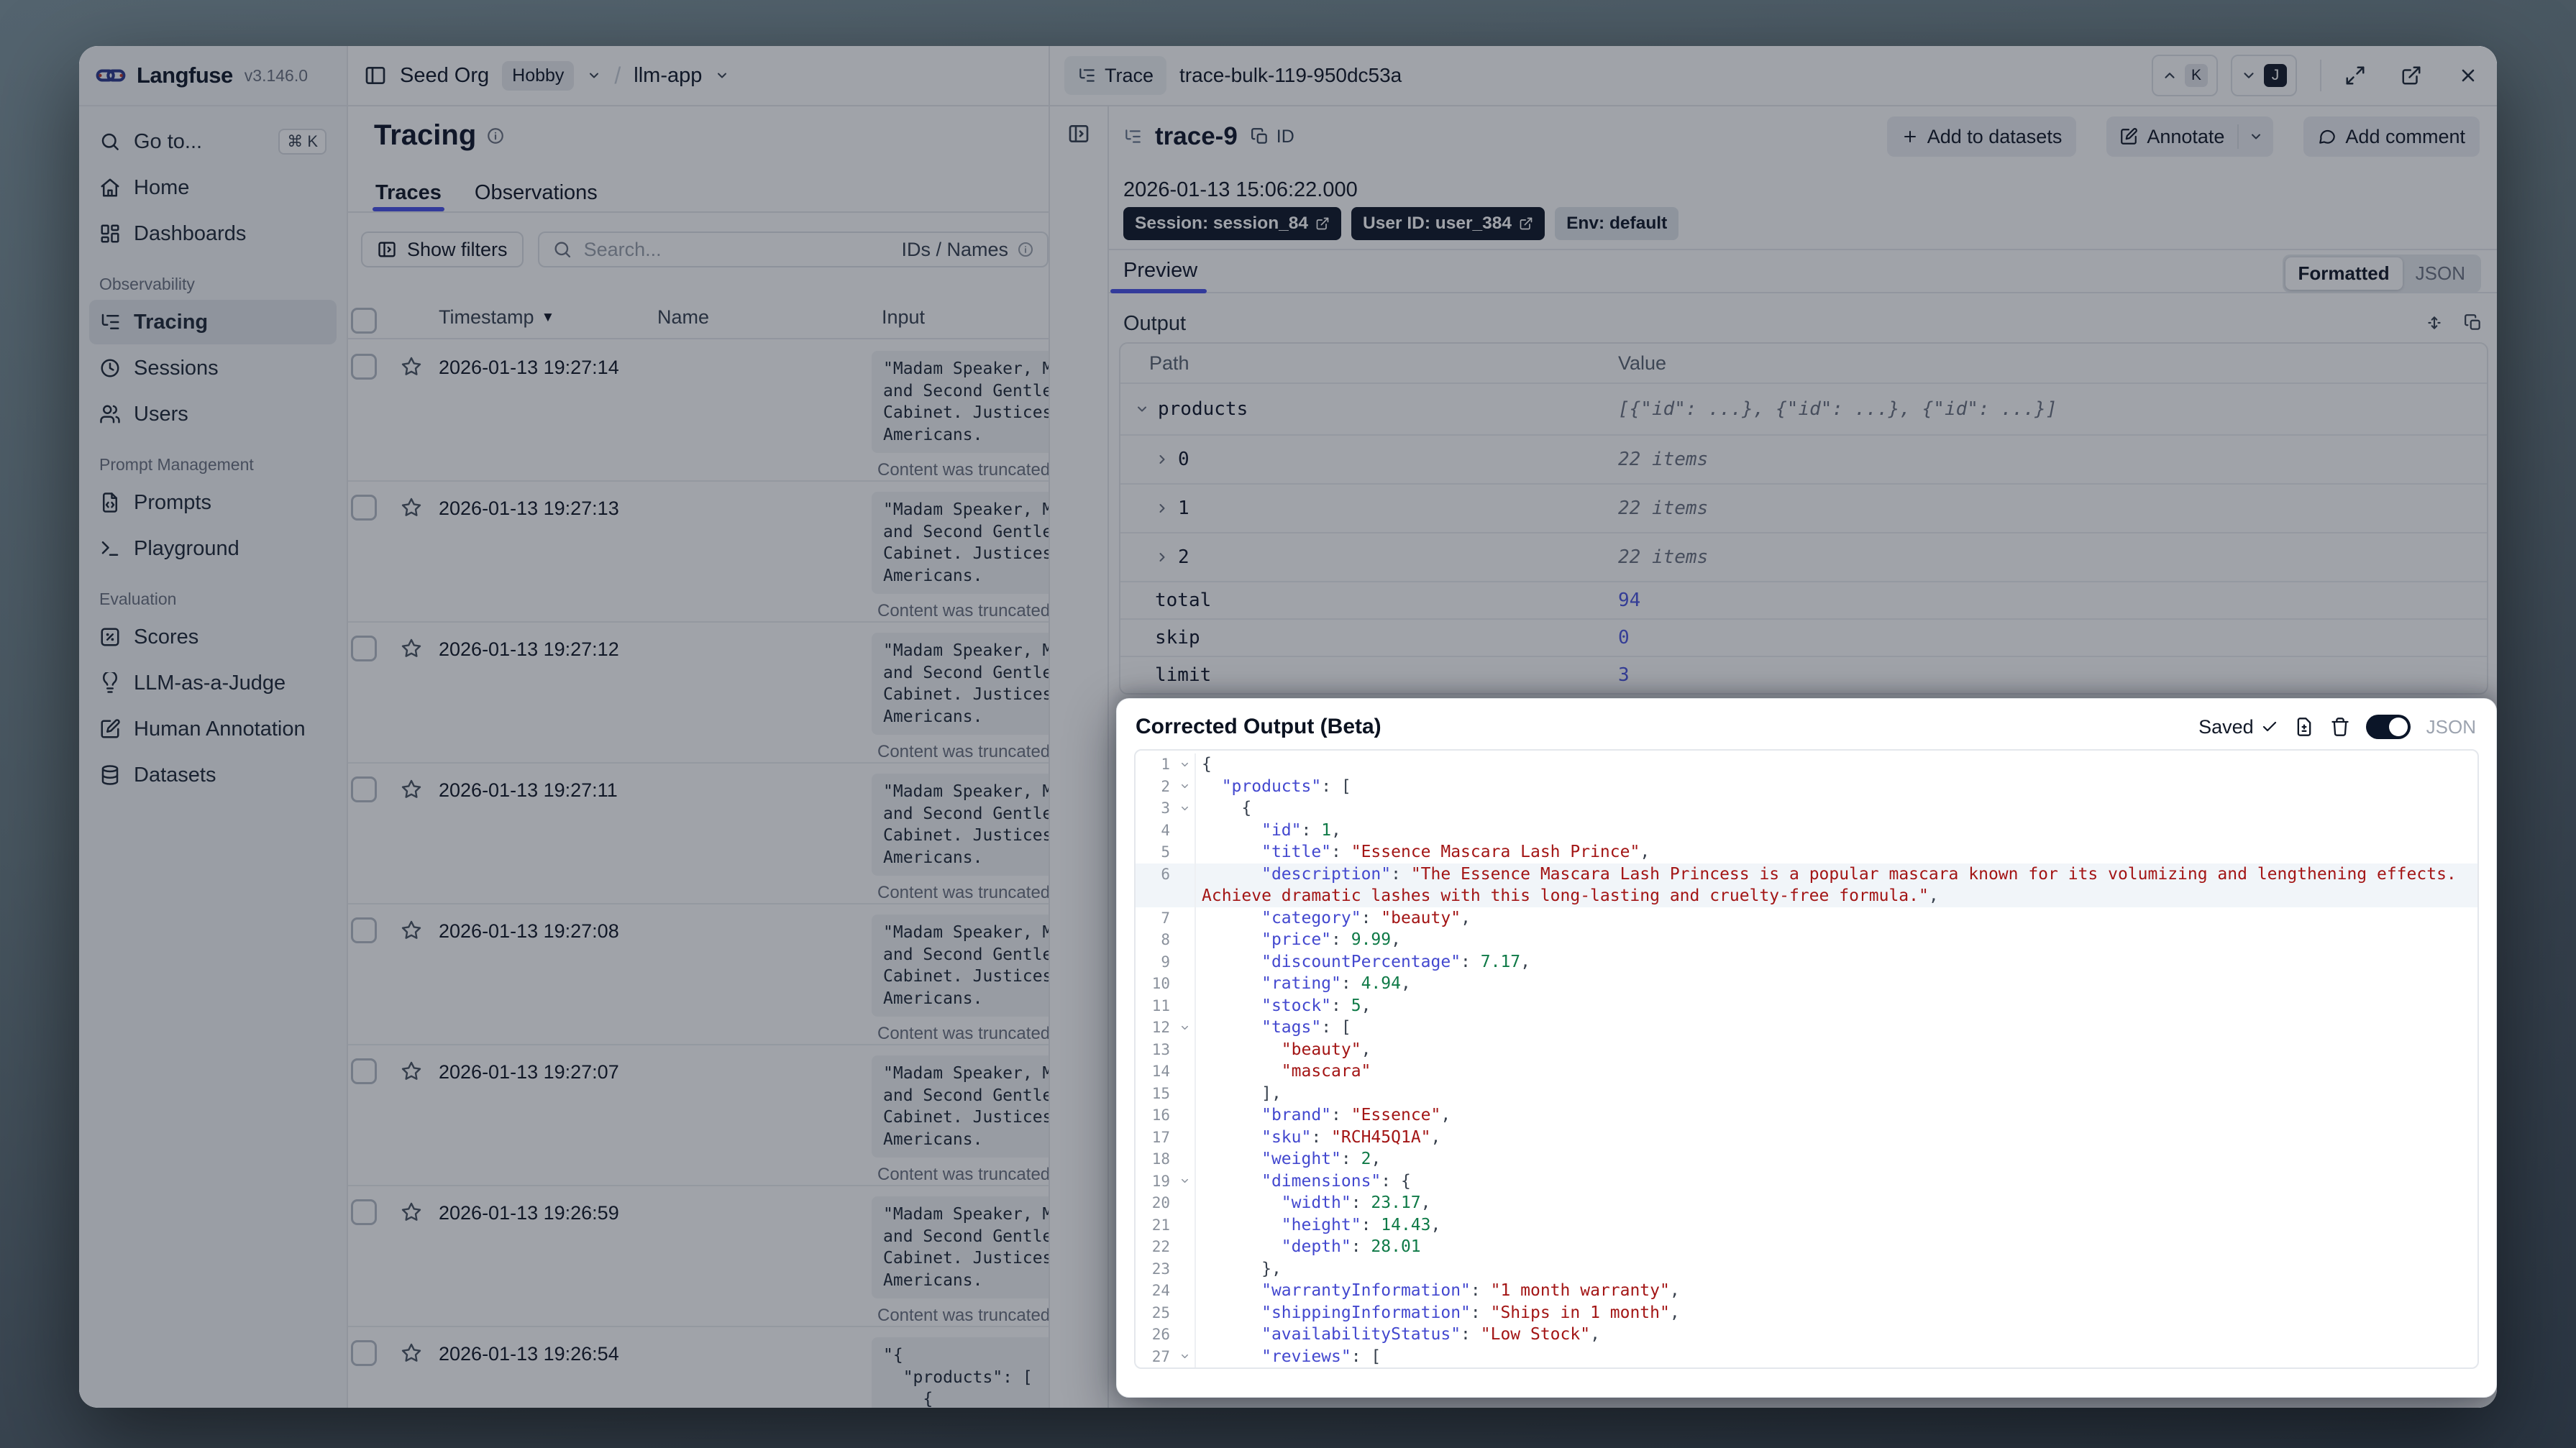  I want to click on code-line: 9 "discountPercentage": 7.17,, so click(1806, 961).